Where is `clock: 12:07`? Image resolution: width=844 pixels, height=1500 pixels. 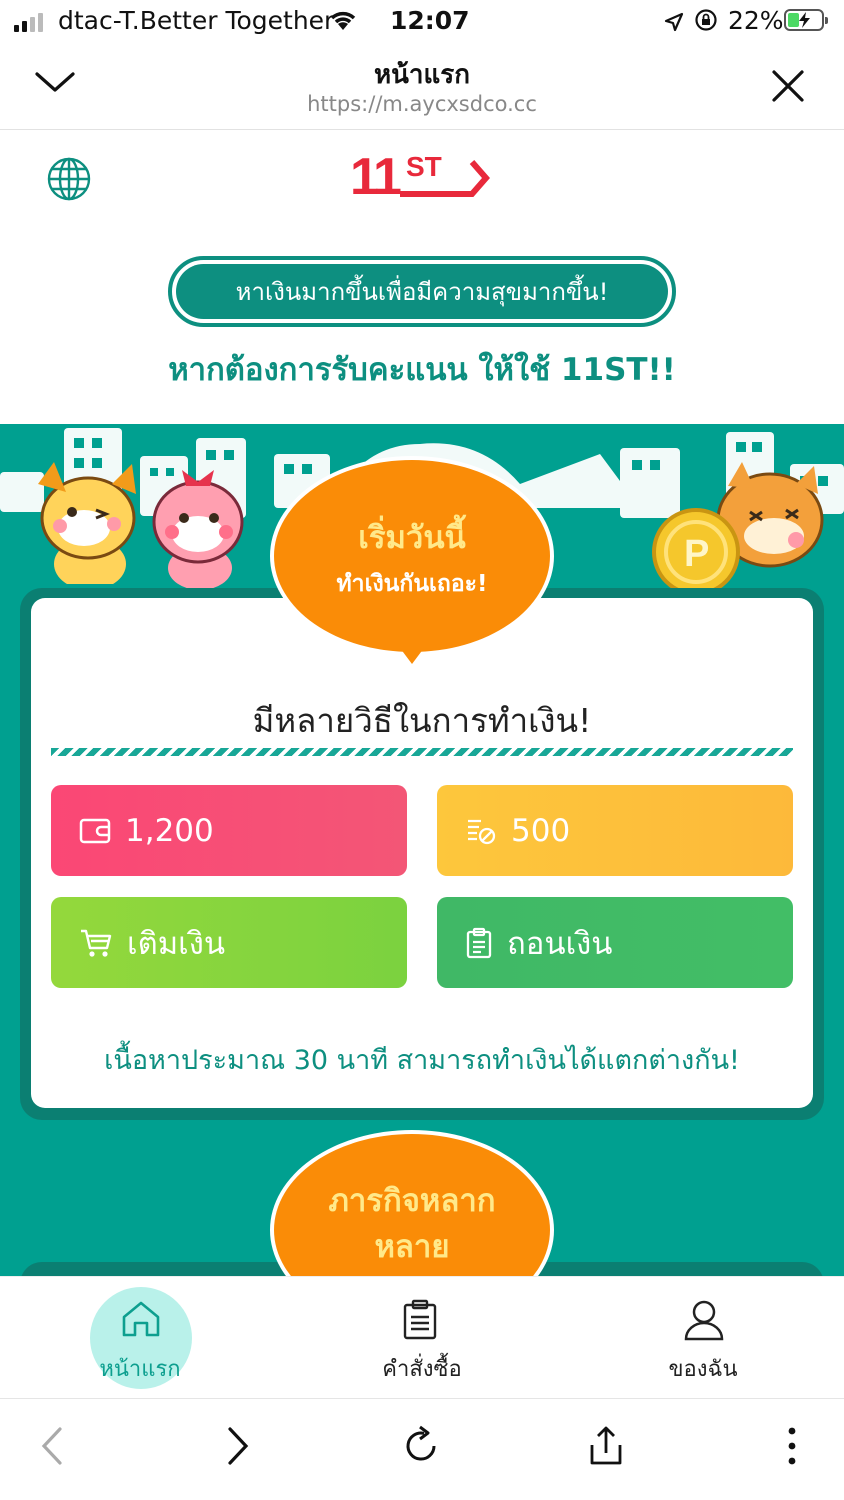 clock: 12:07 is located at coordinates (430, 20).